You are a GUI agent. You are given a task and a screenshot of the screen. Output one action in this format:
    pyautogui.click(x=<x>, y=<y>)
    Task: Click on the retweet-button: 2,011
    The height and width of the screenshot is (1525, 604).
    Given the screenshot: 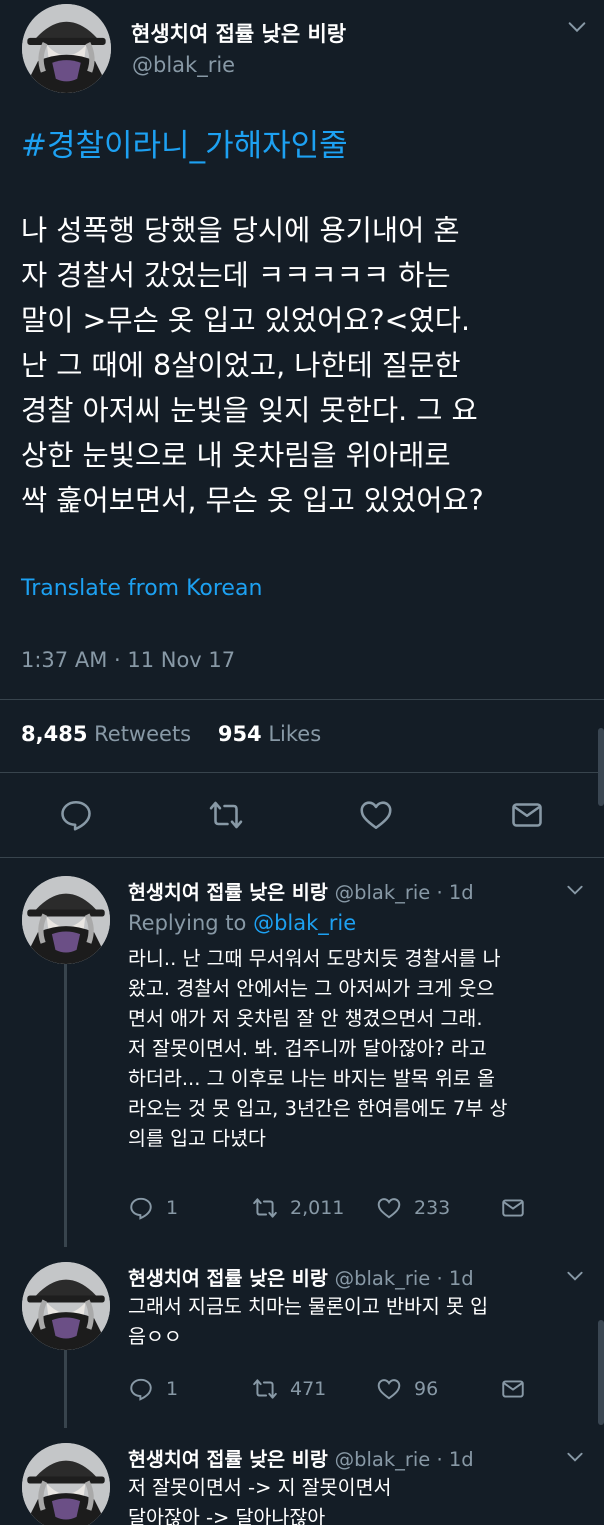 What is the action you would take?
    pyautogui.click(x=298, y=1208)
    